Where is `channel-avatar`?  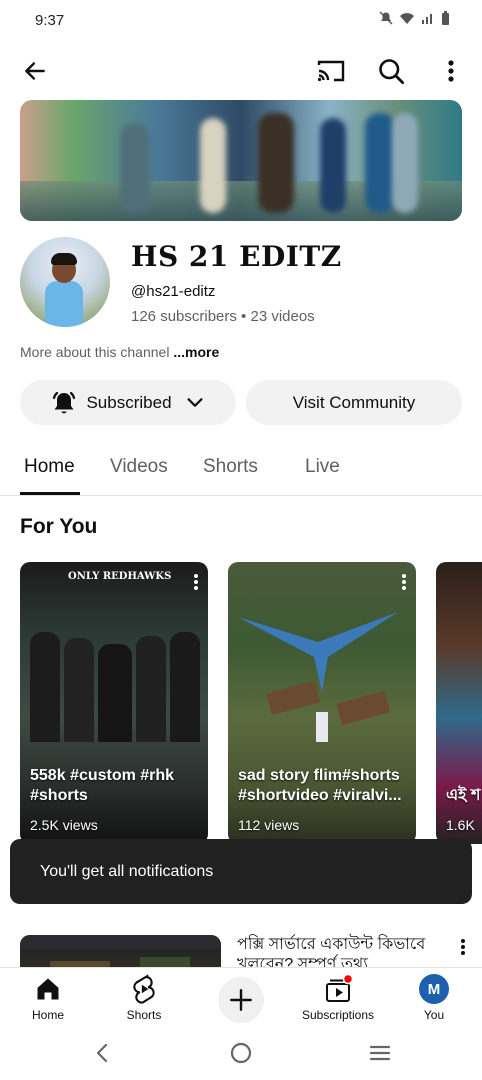 channel-avatar is located at coordinates (65, 282).